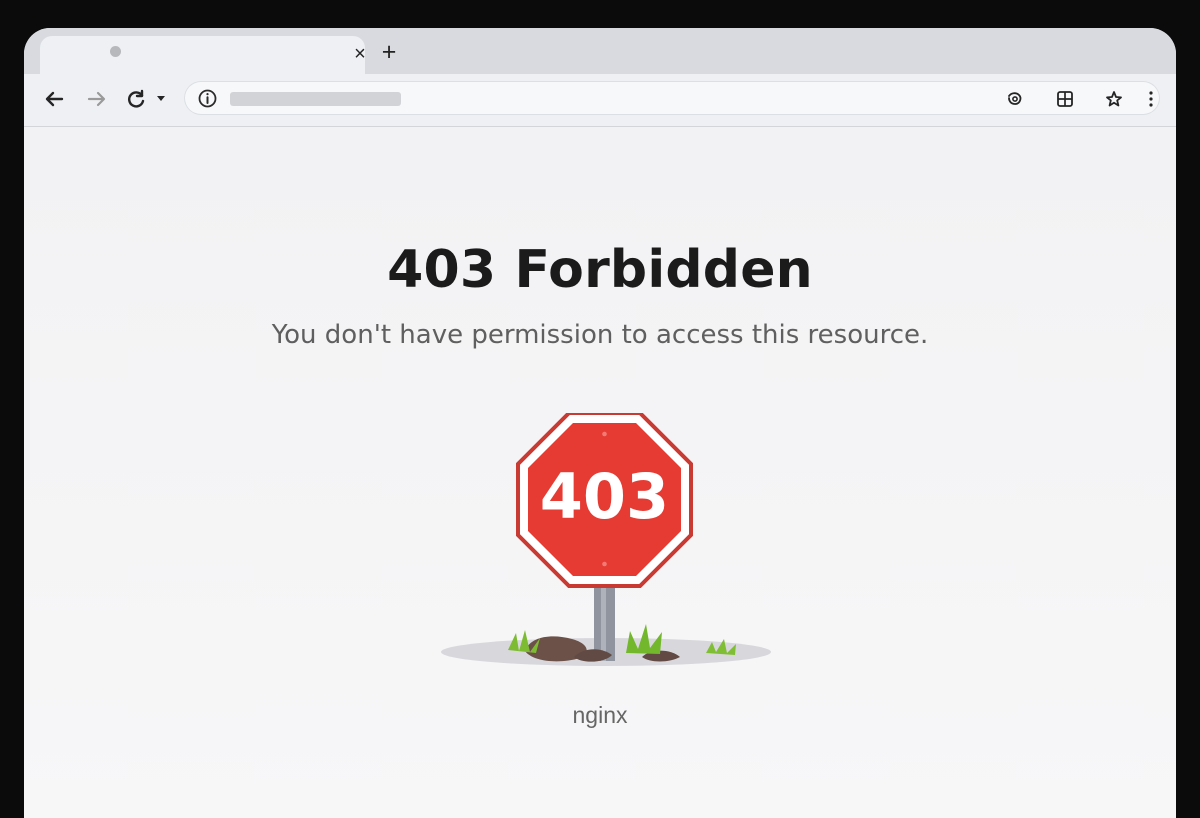 Image resolution: width=1200 pixels, height=818 pixels. I want to click on more-vertical-icon, so click(1151, 99).